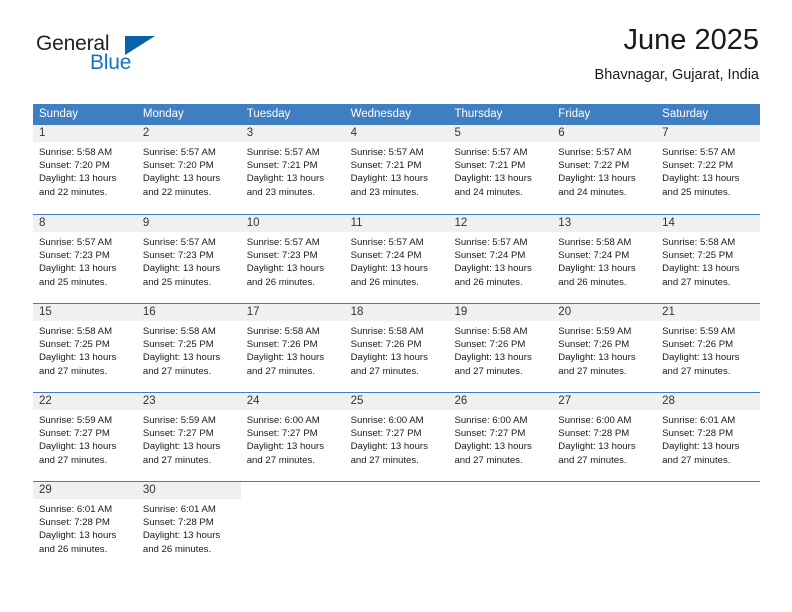  I want to click on day-detail-line: Sunset: 7:26 PM, so click(490, 345).